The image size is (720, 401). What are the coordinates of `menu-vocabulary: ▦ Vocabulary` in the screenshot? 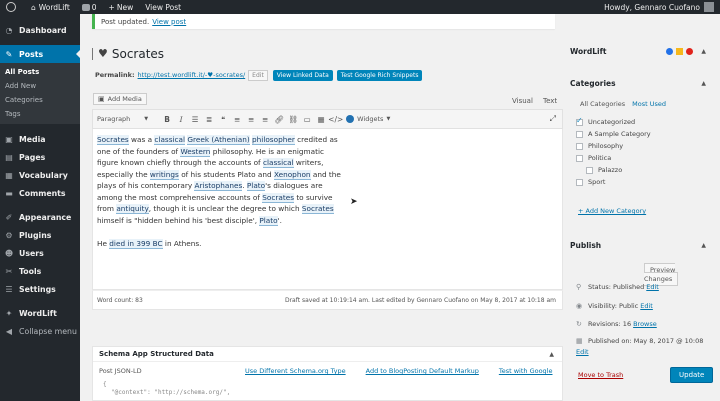 It's located at (40, 175).